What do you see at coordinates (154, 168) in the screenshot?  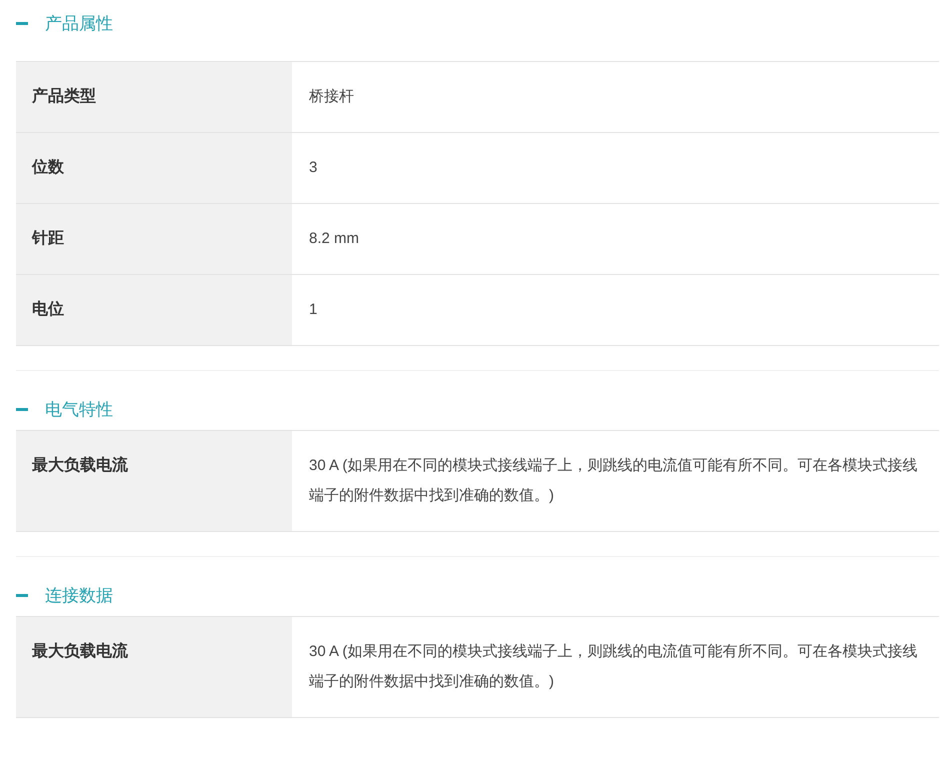 I see `property-label: 位数` at bounding box center [154, 168].